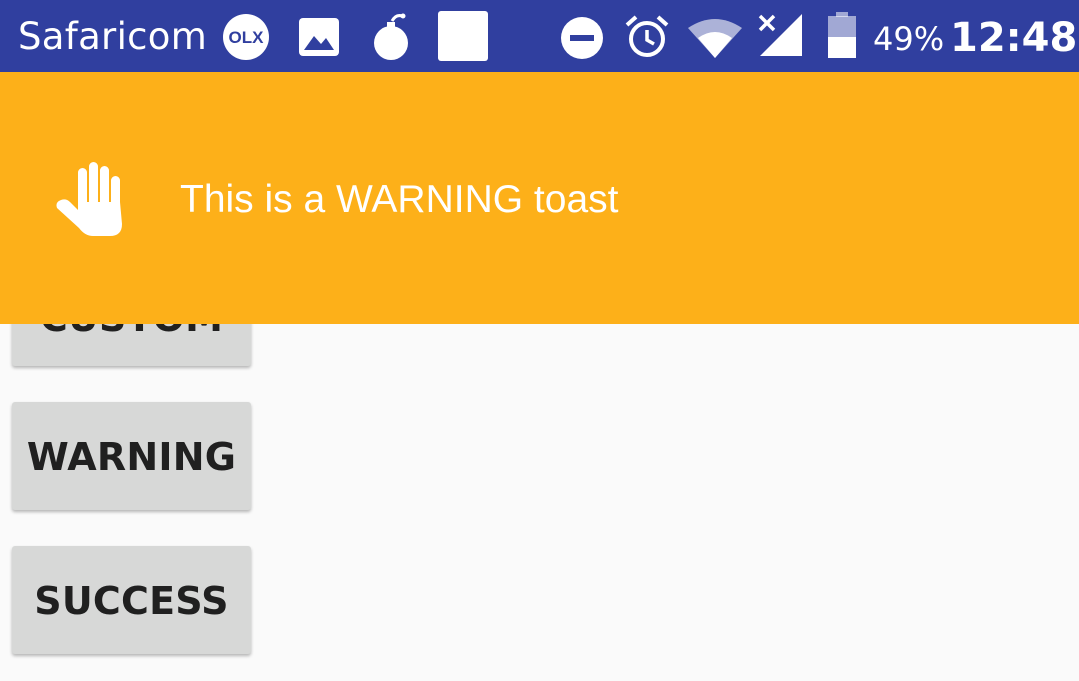 This screenshot has height=681, width=1079. Describe the element at coordinates (647, 36) in the screenshot. I see `alarm-icon` at that location.